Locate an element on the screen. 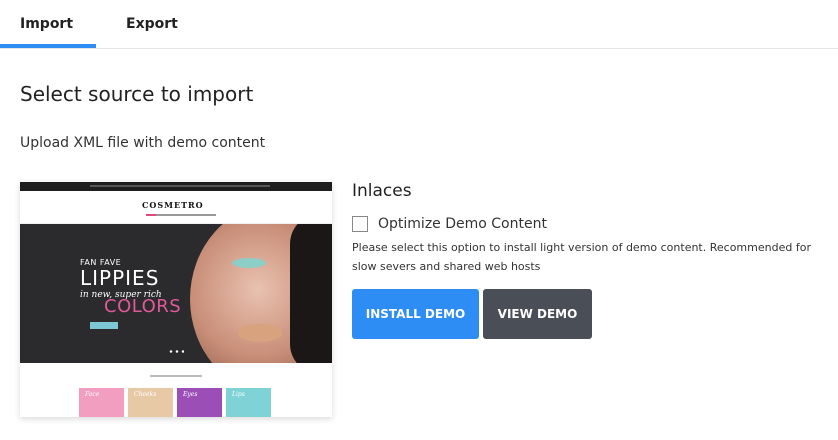  optimize-label: Optimize Demo Content is located at coordinates (478, 224).